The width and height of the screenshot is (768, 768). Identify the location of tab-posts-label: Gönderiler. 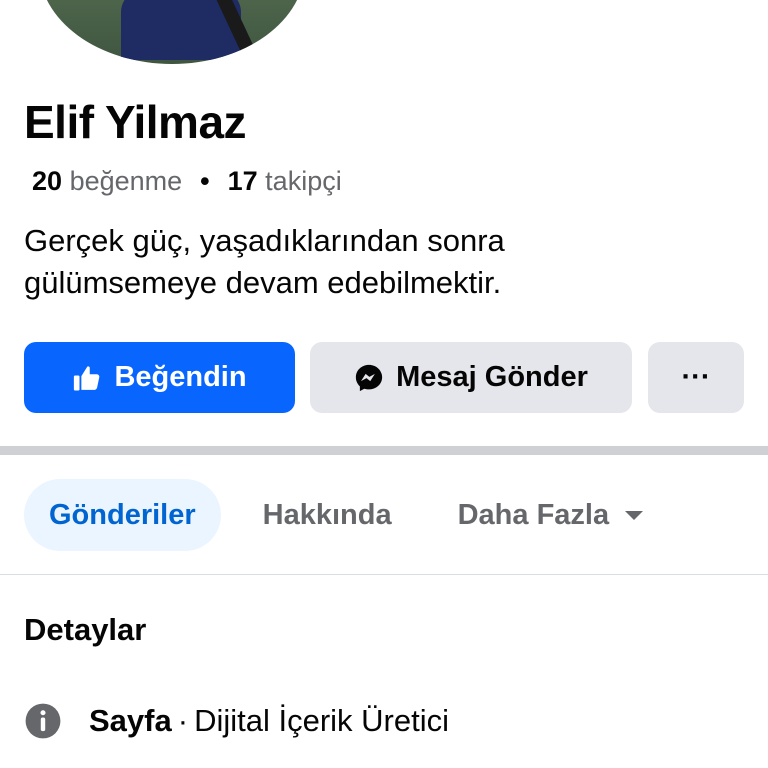
(122, 514).